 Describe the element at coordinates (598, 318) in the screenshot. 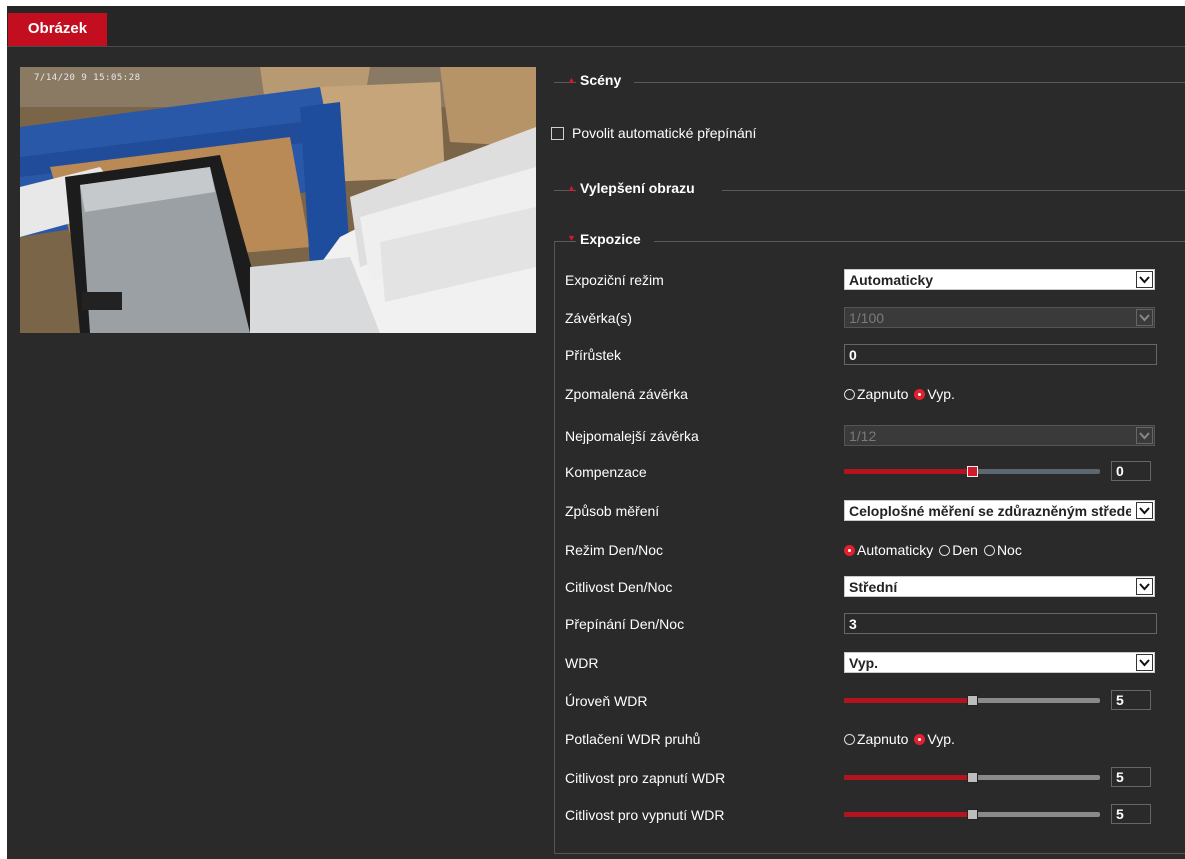

I see `field-label: Závěrka(s)` at that location.